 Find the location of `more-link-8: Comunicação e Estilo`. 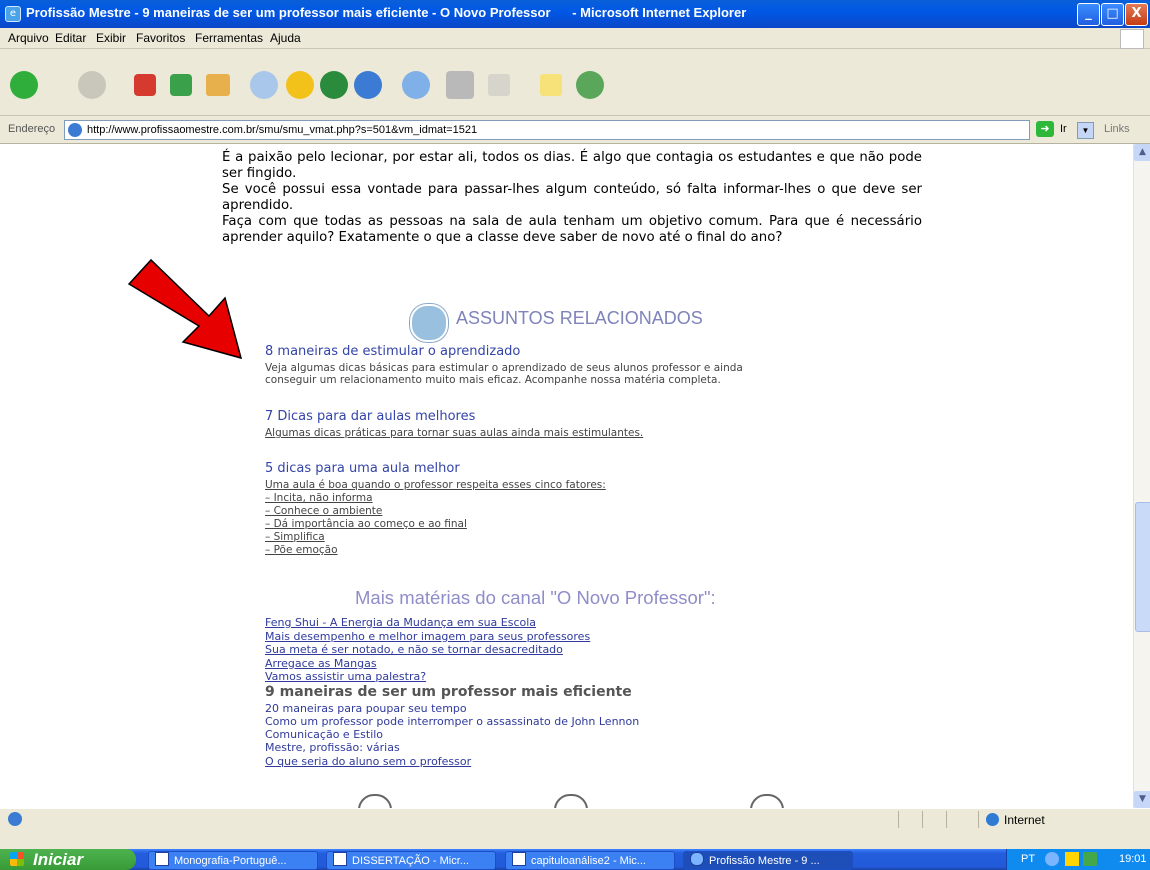

more-link-8: Comunicação e Estilo is located at coordinates (324, 734).